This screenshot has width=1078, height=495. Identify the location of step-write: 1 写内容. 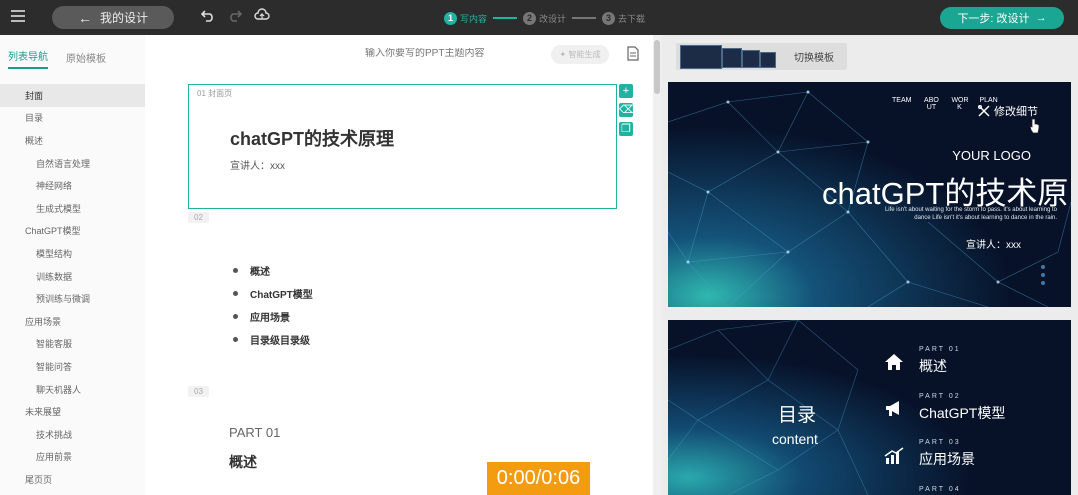
(465, 18).